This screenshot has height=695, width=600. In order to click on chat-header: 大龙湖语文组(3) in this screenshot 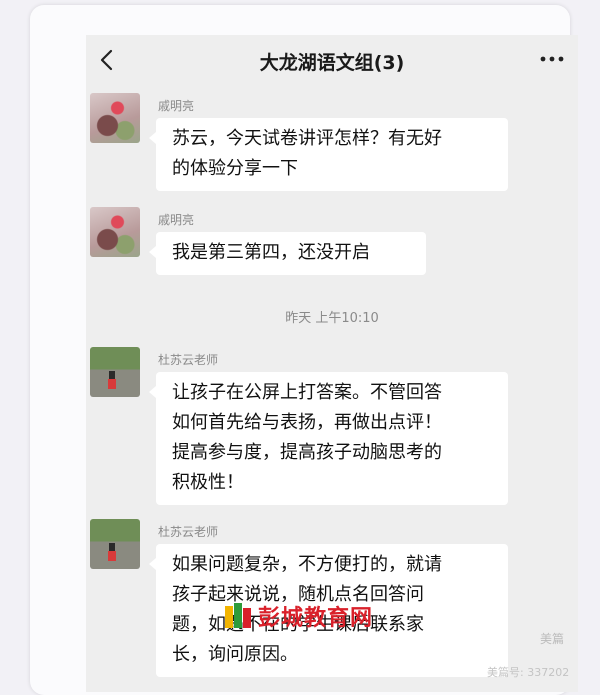, I will do `click(332, 61)`.